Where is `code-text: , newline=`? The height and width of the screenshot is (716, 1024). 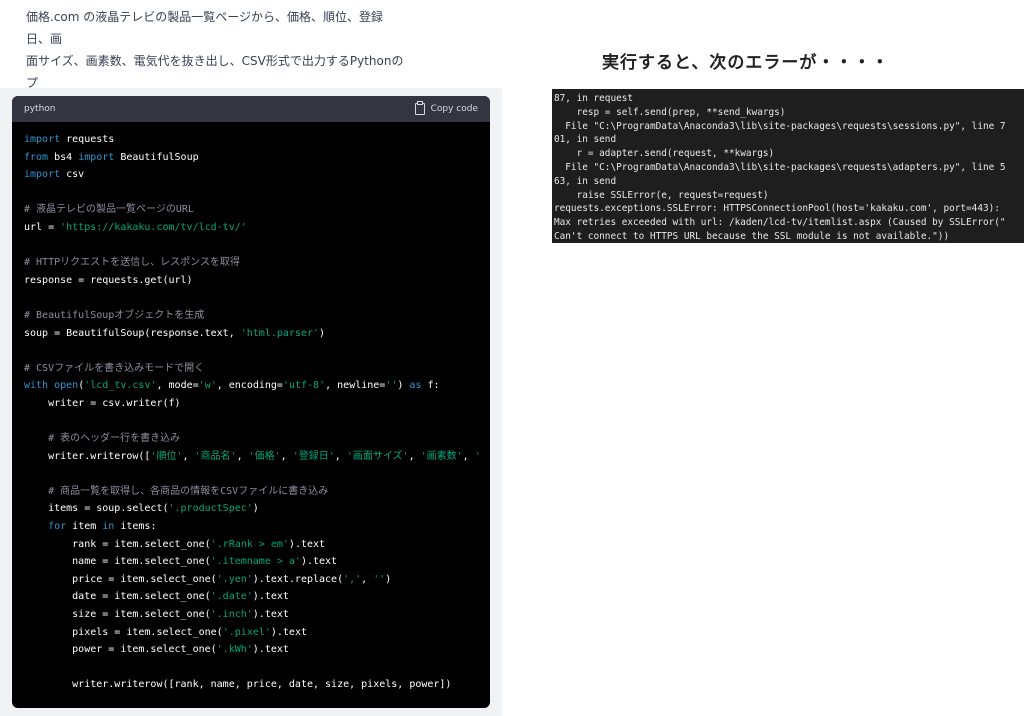 code-text: , newline= is located at coordinates (355, 386).